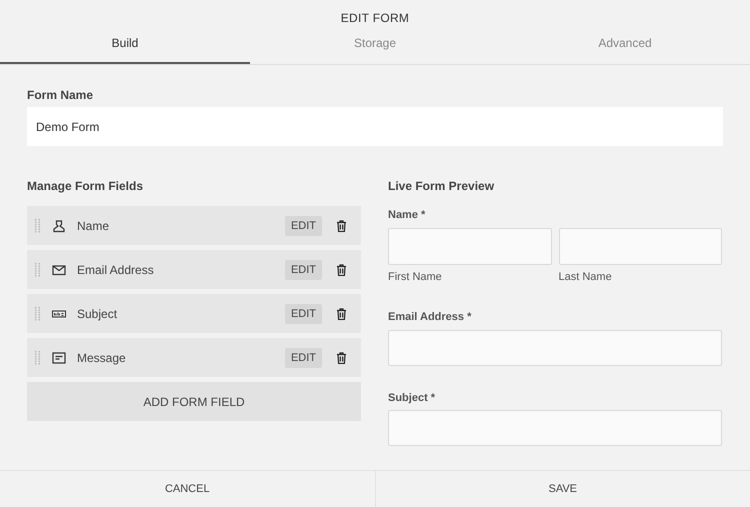 The height and width of the screenshot is (507, 750). I want to click on section-heading: Live Form Preview, so click(442, 185).